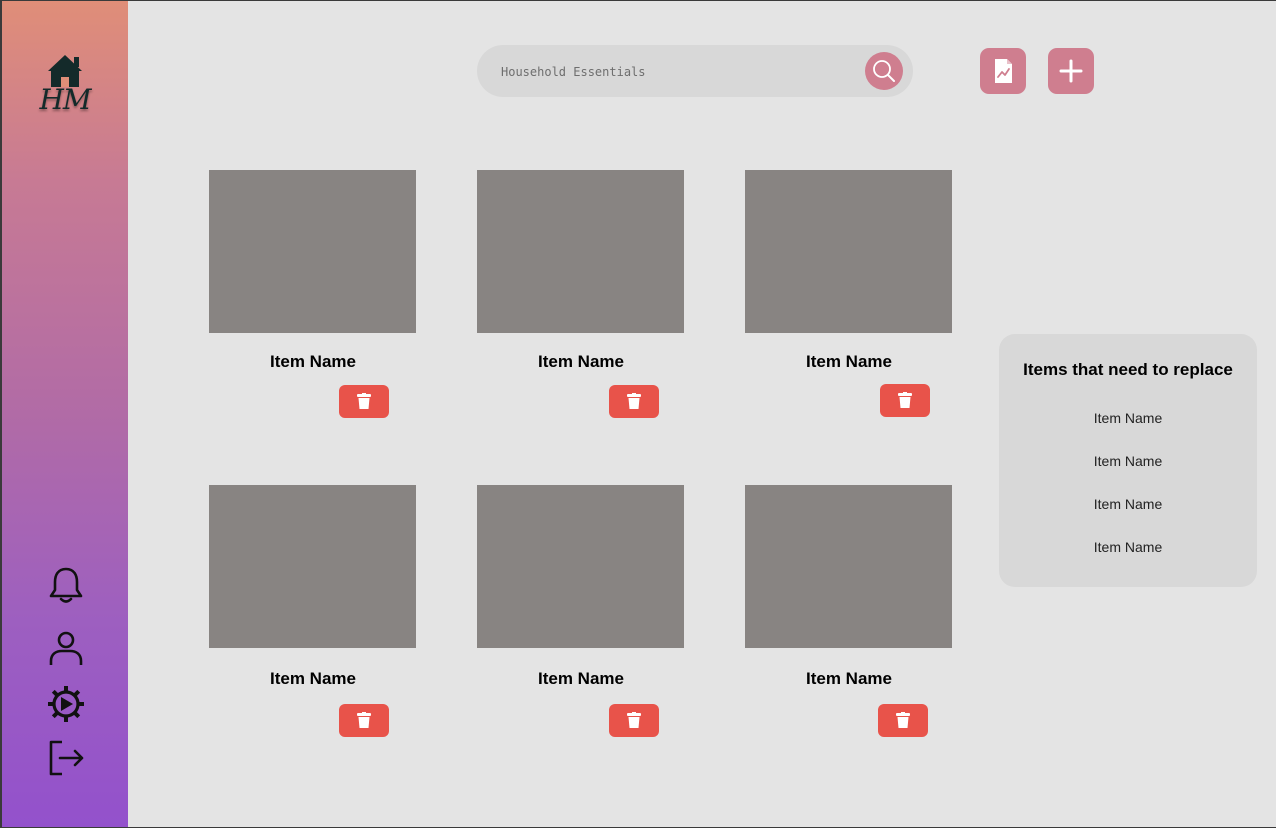  I want to click on search-icon, so click(884, 71).